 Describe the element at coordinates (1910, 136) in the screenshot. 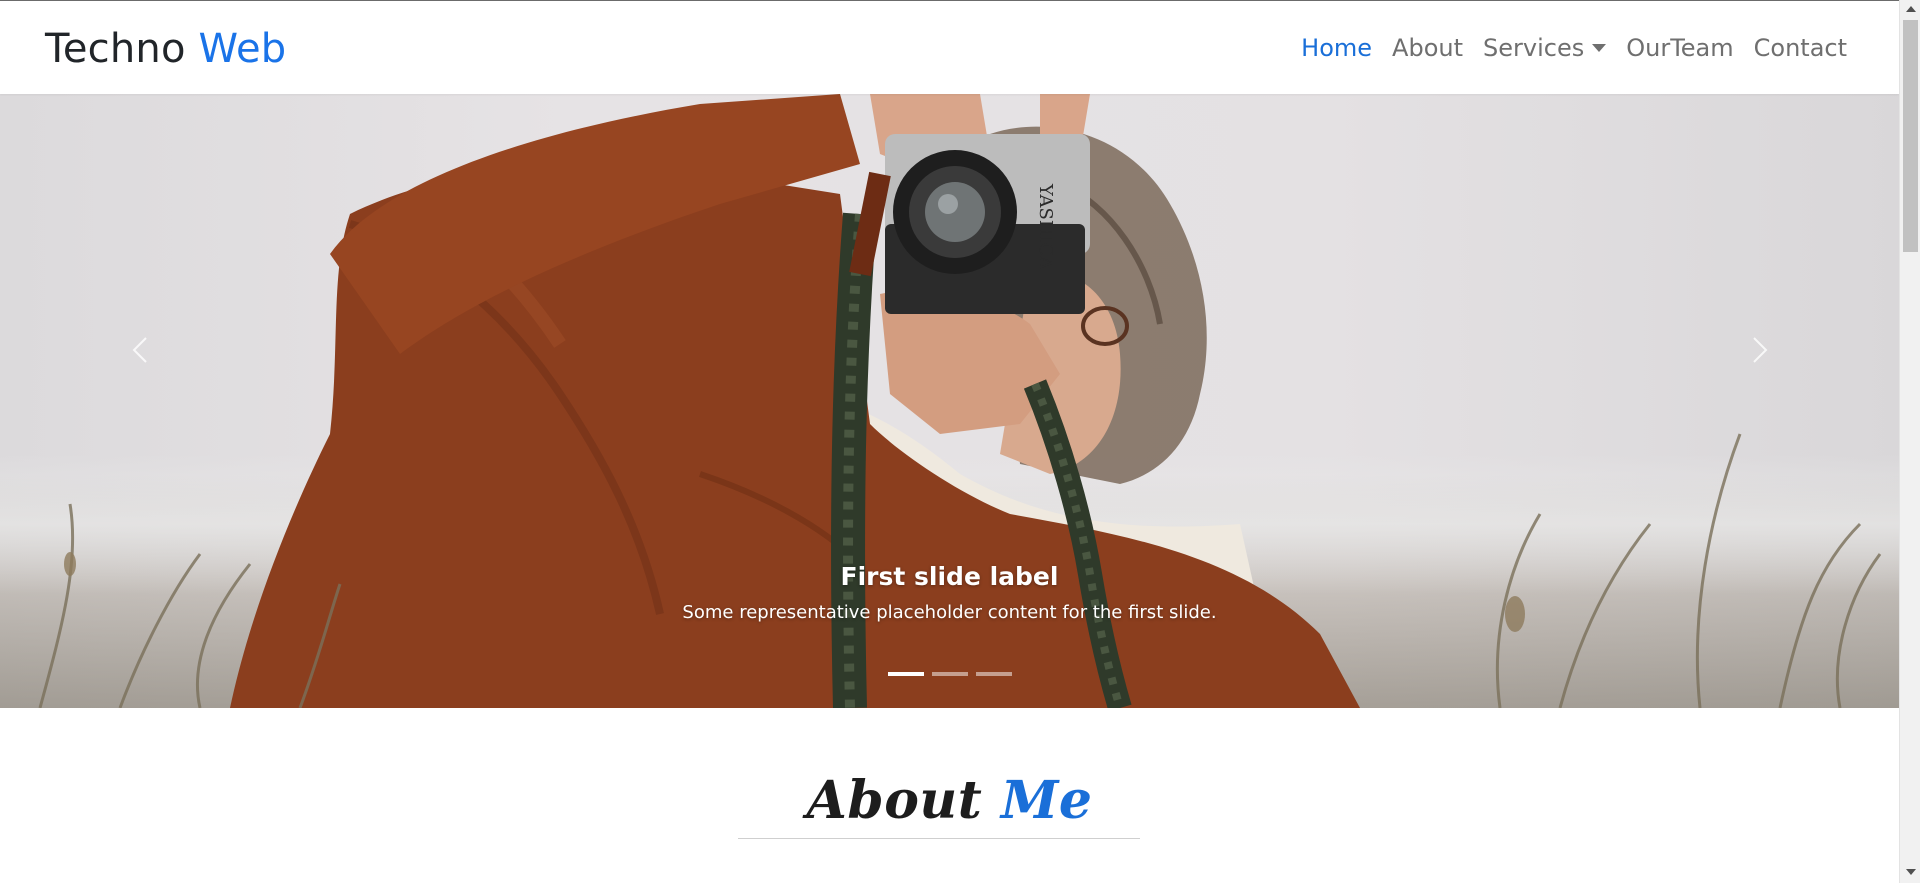

I see `scrollbar-thumb` at that location.